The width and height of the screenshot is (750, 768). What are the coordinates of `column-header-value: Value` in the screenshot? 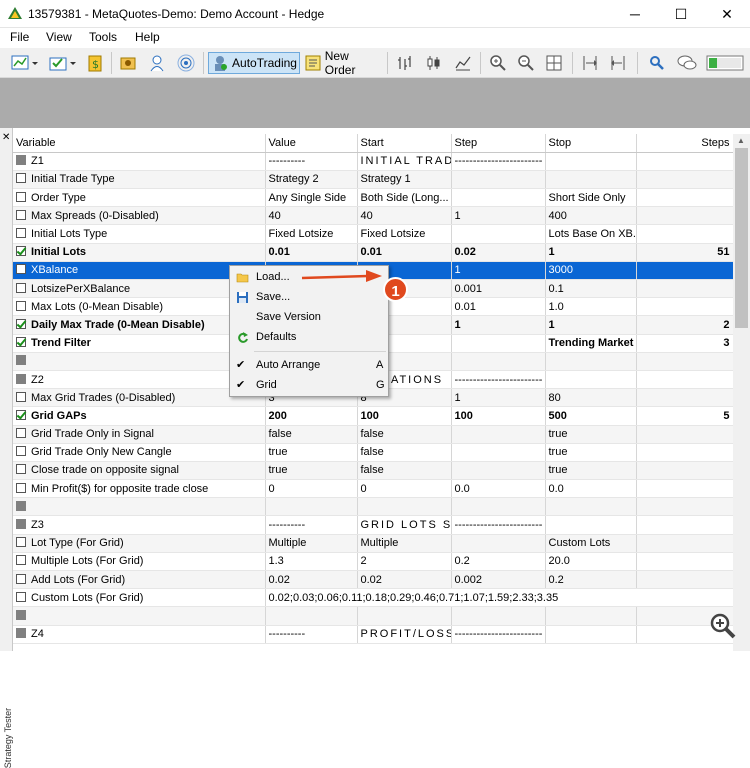 It's located at (311, 143).